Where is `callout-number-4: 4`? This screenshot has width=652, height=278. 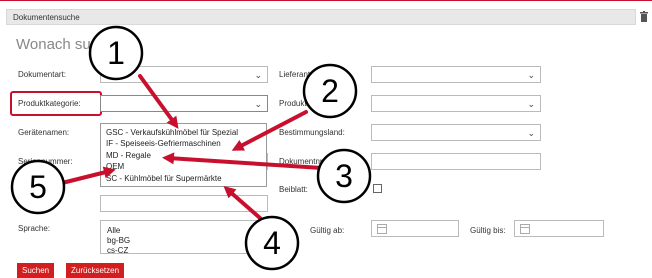 callout-number-4: 4 is located at coordinates (272, 243).